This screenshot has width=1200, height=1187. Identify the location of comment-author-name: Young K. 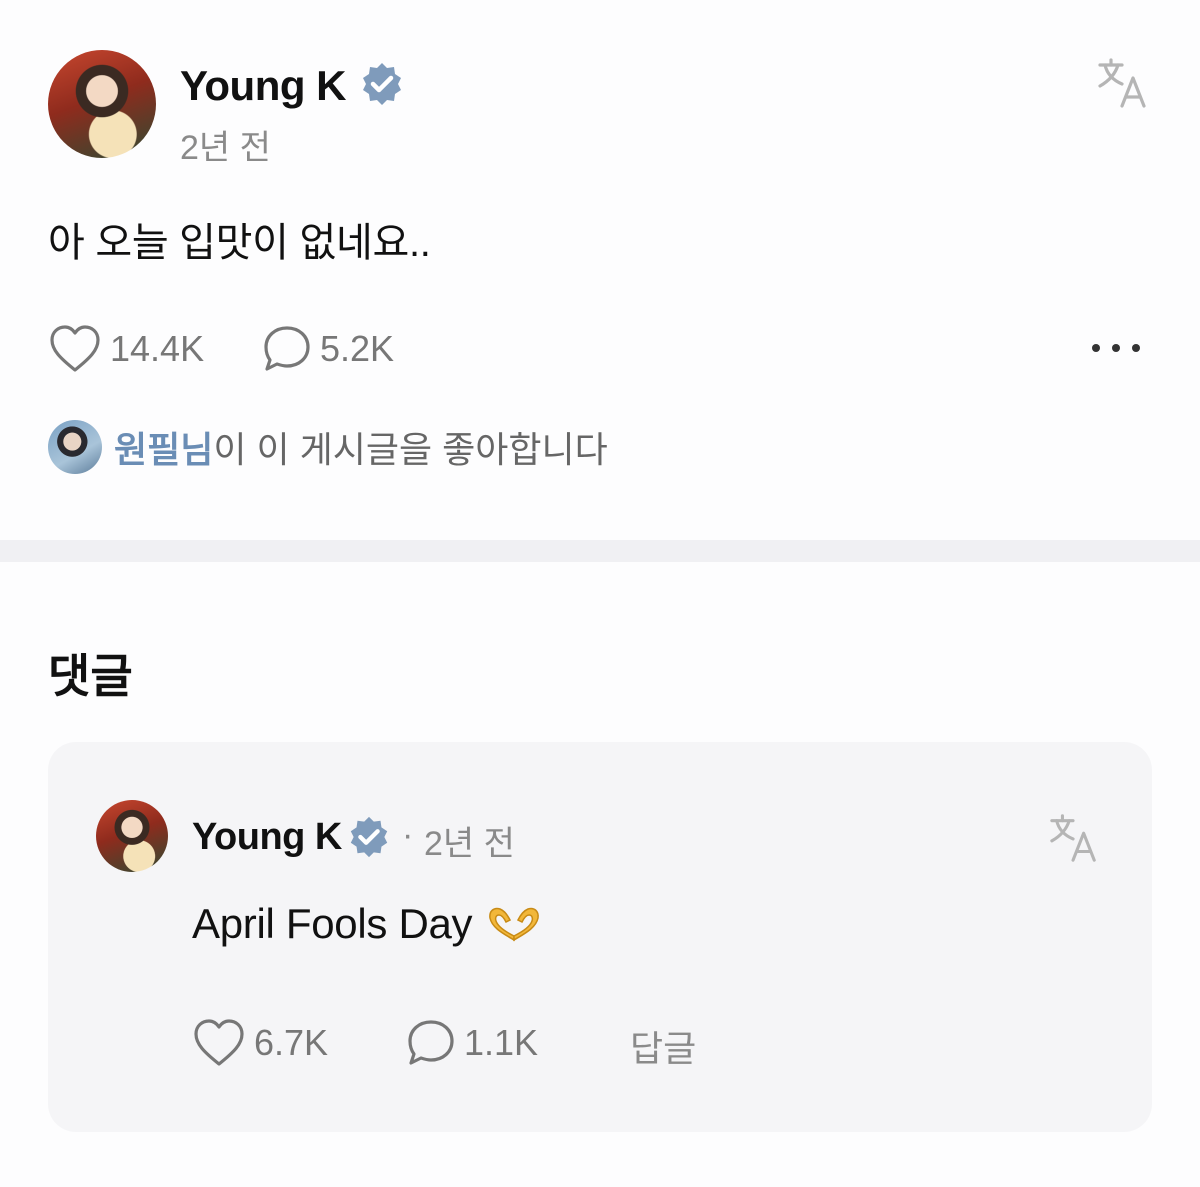
(267, 837).